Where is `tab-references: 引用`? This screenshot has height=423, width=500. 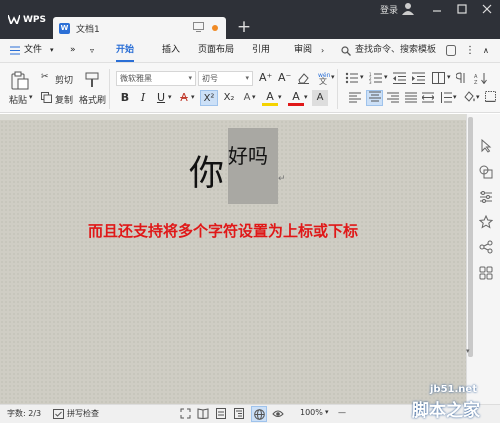
tab-references: 引用 is located at coordinates (261, 50).